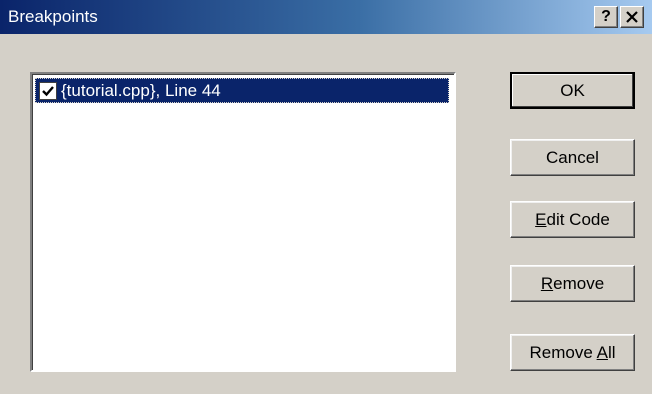 This screenshot has height=394, width=652. What do you see at coordinates (602, 352) in the screenshot?
I see `remove-all-mnemonic: A` at bounding box center [602, 352].